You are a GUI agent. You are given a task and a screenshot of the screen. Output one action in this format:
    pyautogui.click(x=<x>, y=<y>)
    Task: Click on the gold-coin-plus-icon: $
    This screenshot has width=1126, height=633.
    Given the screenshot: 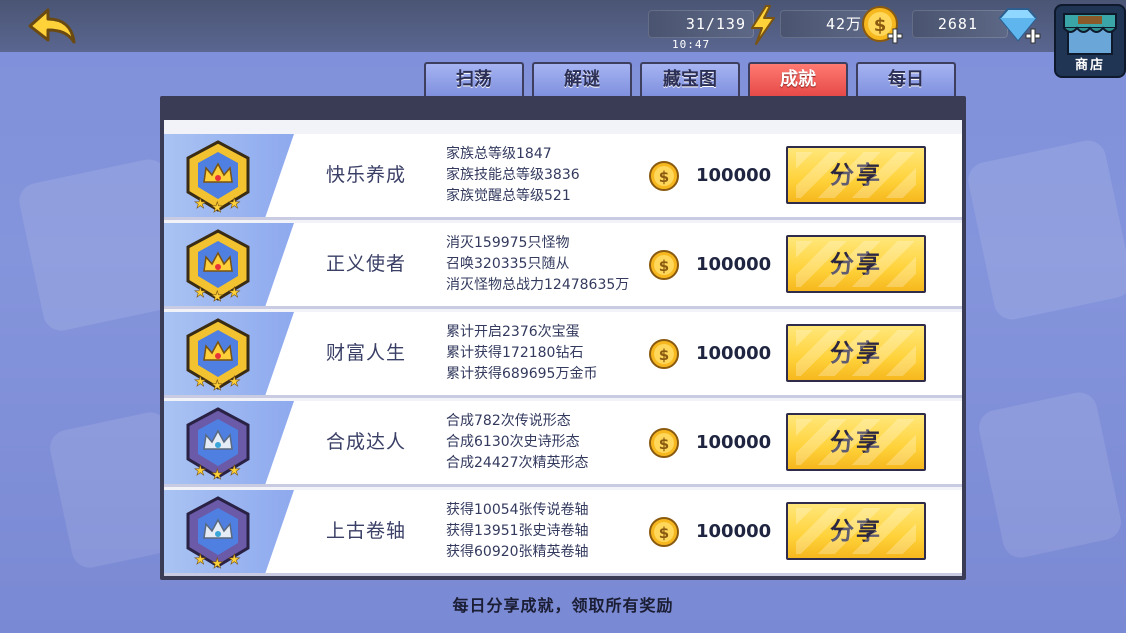 What is the action you would take?
    pyautogui.click(x=882, y=25)
    